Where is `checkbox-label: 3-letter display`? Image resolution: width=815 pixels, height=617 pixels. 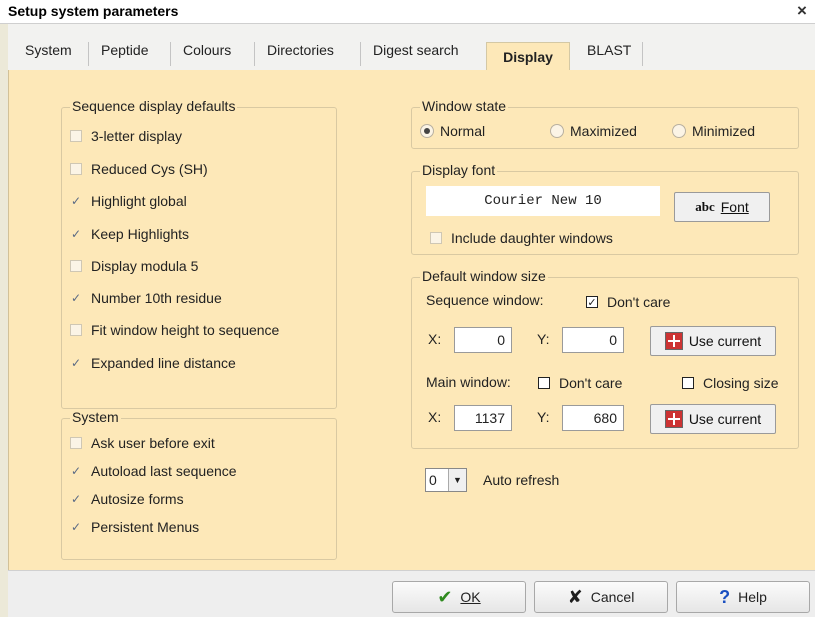 checkbox-label: 3-letter display is located at coordinates (137, 136).